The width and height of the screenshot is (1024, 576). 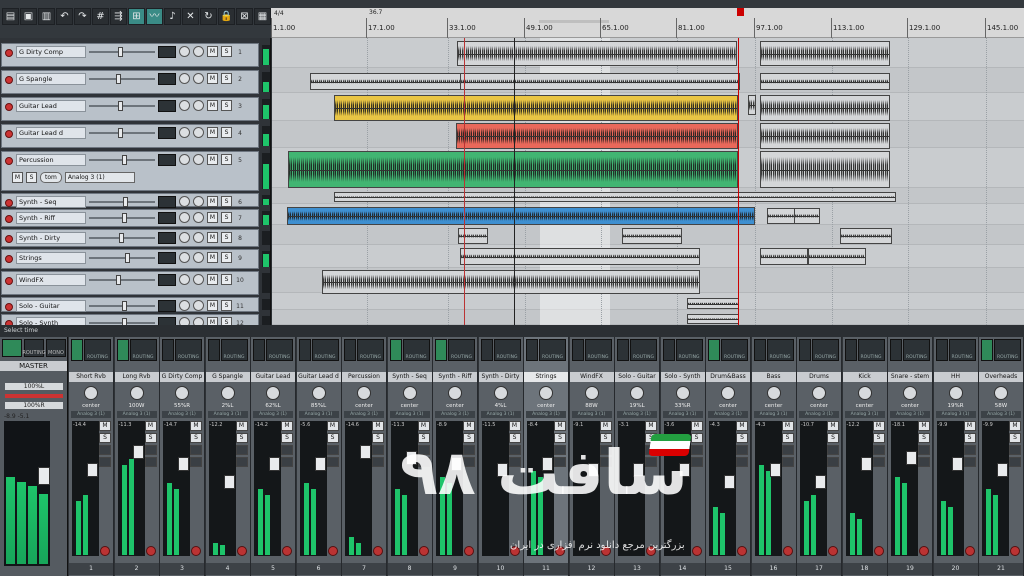 I want to click on channel-name: Guitar Lead, so click(x=273, y=377).